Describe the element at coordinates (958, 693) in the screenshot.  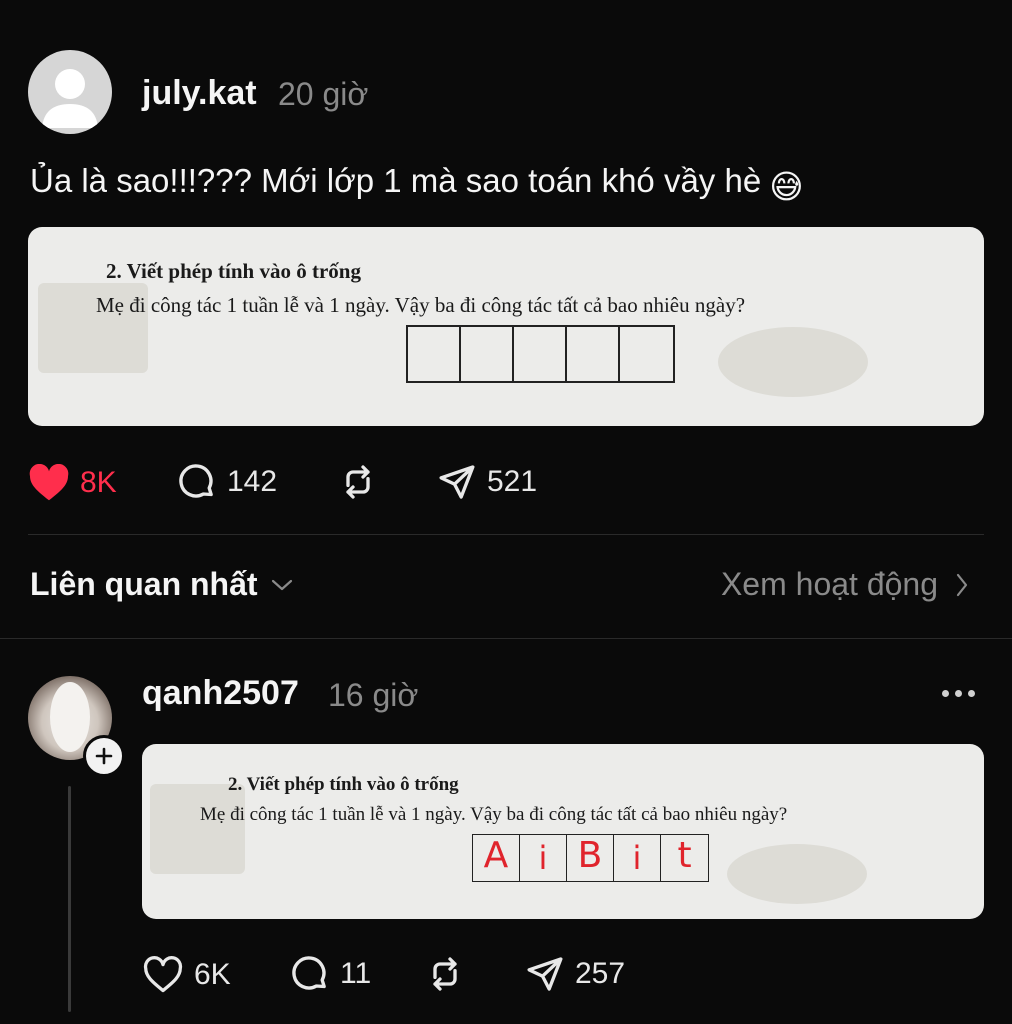
I see `more-options-icon` at that location.